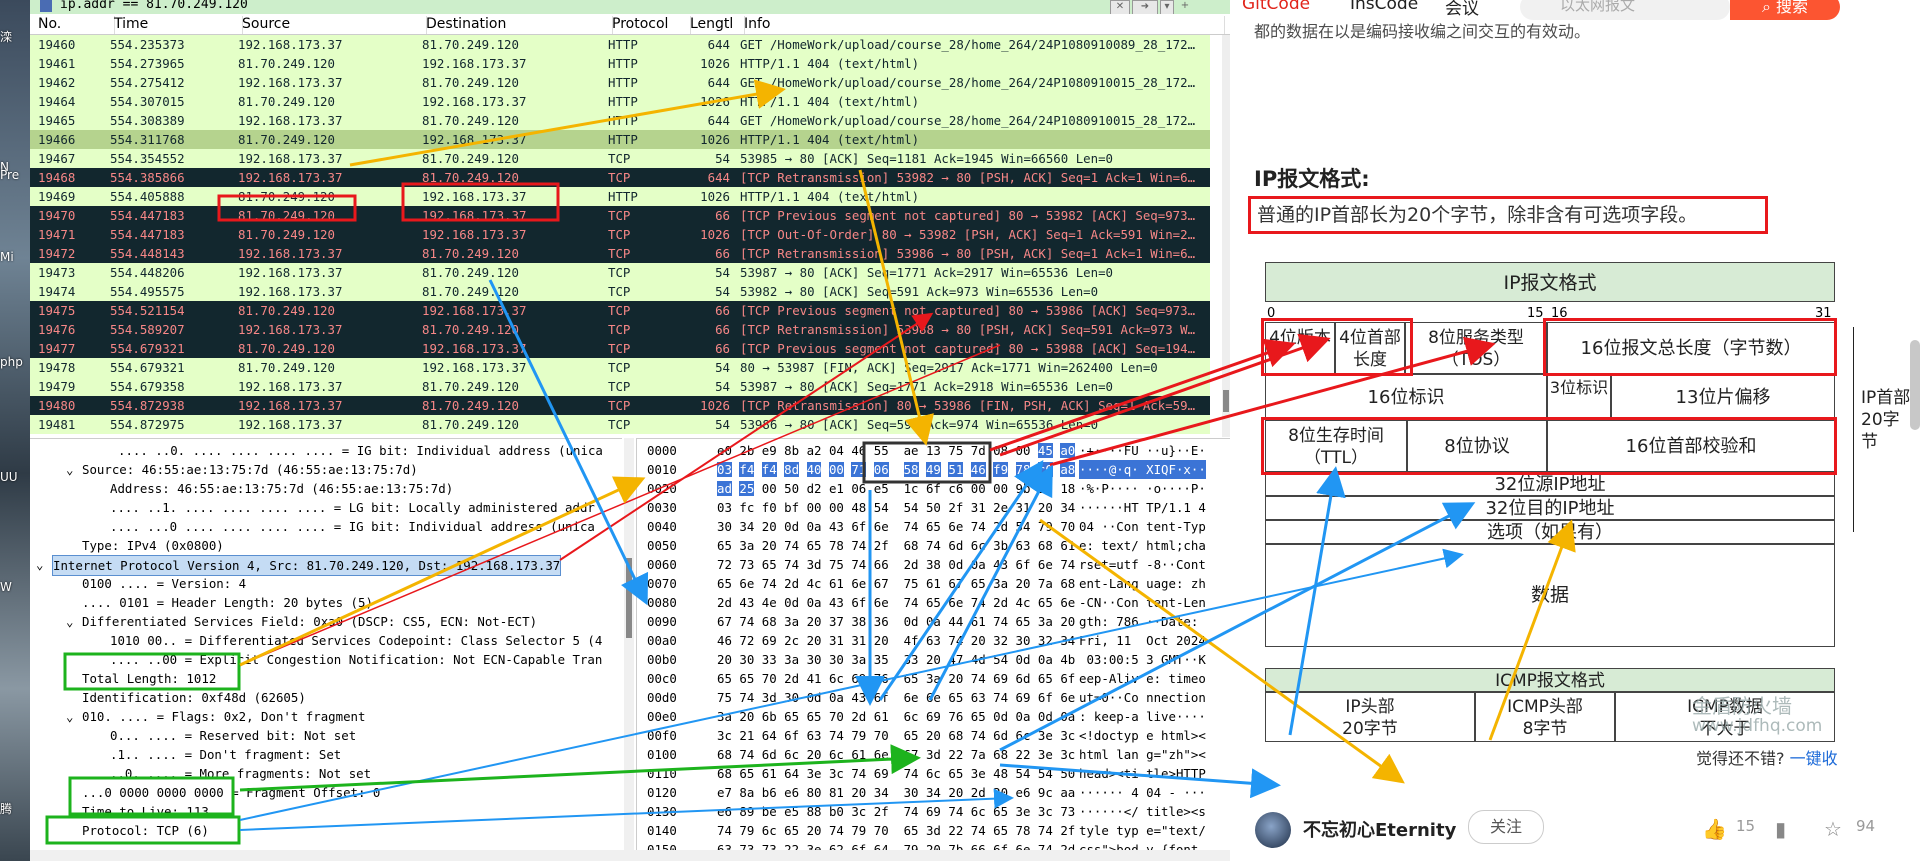 This screenshot has width=1920, height=861. What do you see at coordinates (715, 25) in the screenshot?
I see `column-header-5: Lengtl` at bounding box center [715, 25].